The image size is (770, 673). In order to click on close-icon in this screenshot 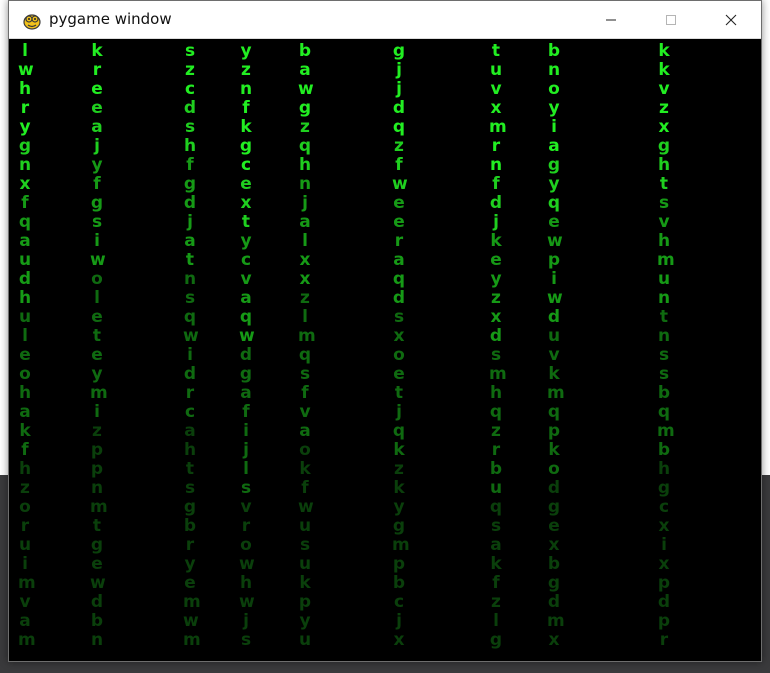, I will do `click(731, 20)`.